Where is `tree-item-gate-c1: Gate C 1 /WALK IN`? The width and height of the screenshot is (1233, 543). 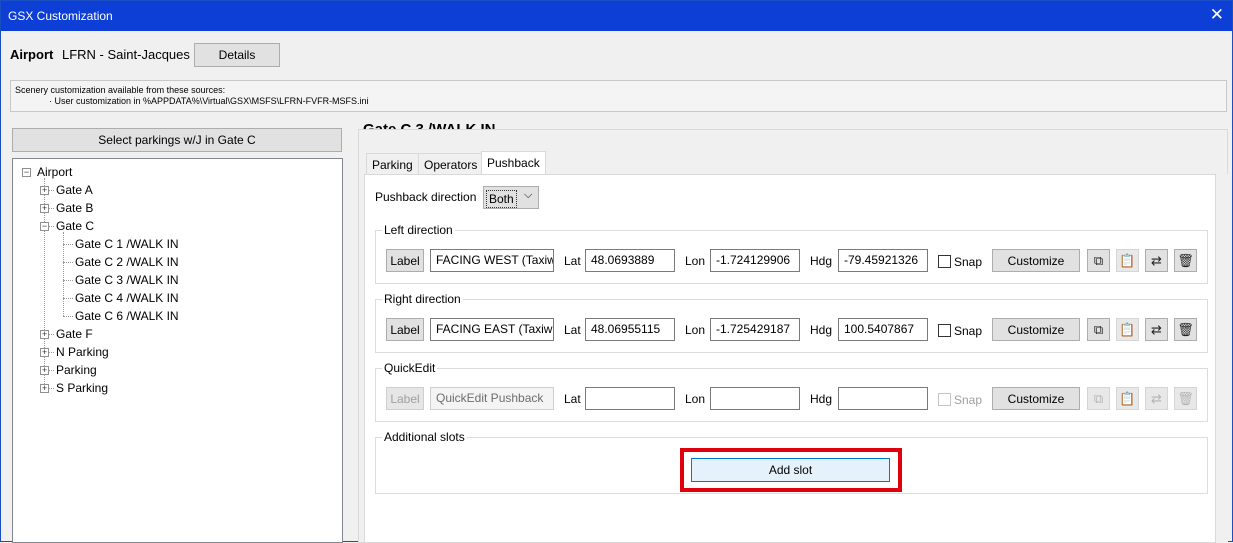 tree-item-gate-c1: Gate C 1 /WALK IN is located at coordinates (127, 244).